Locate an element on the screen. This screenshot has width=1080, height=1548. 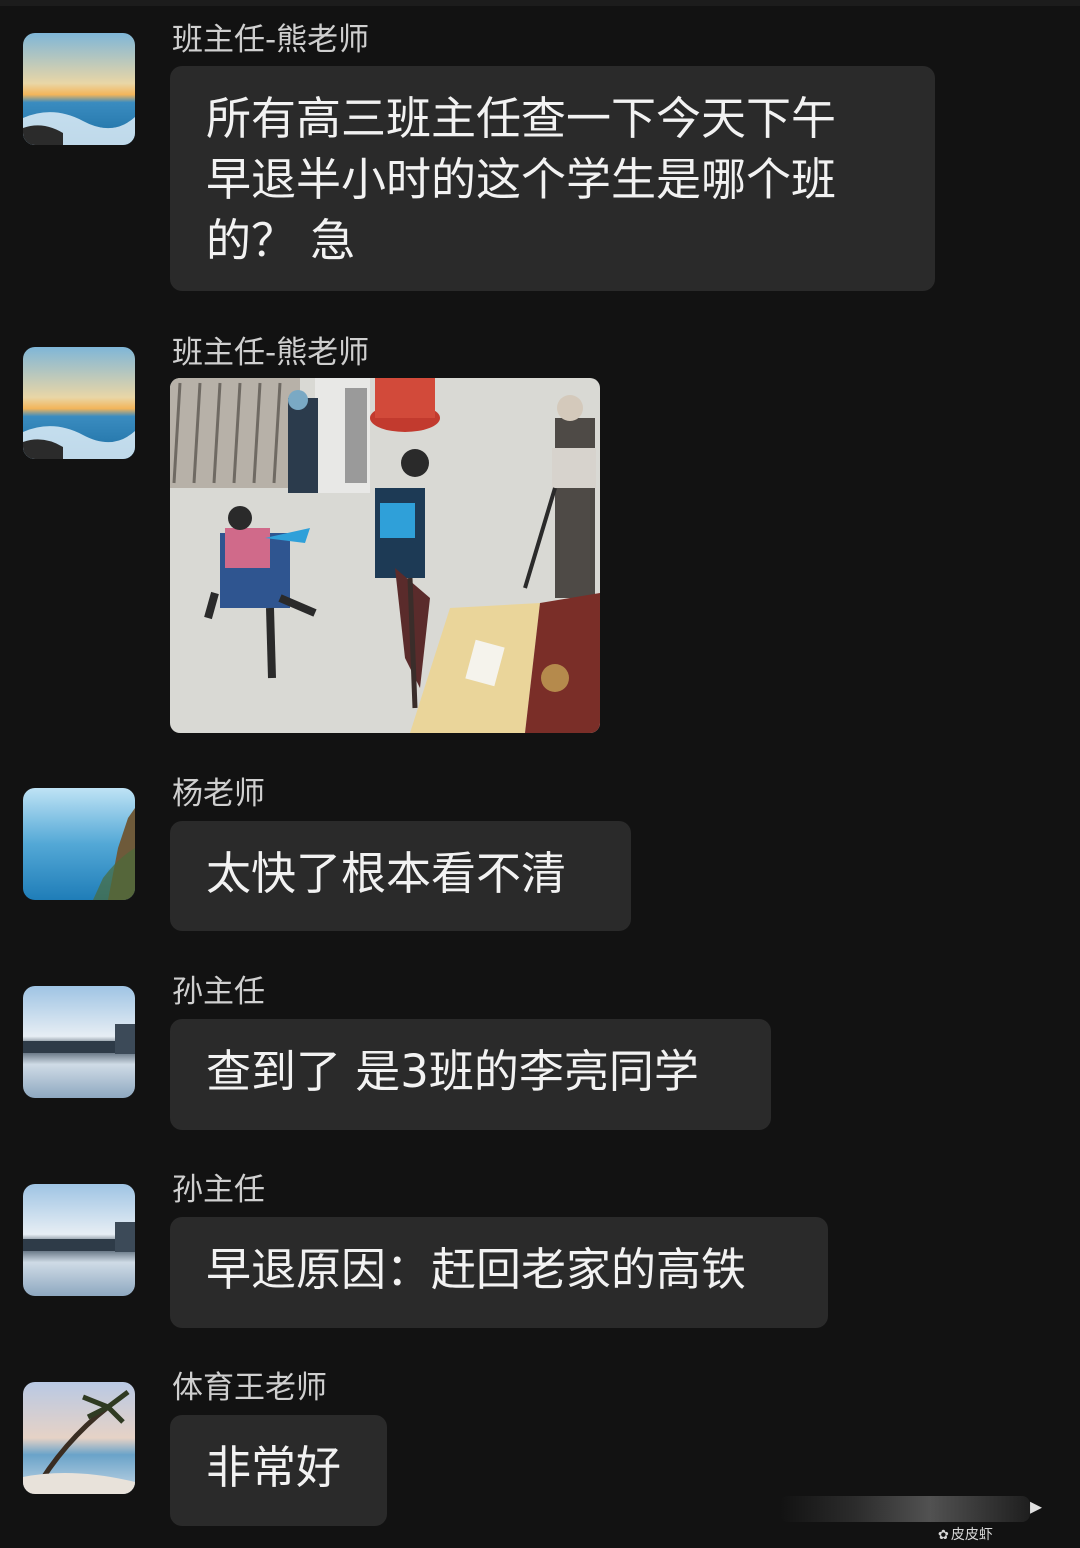
message-bubble: 非常好 is located at coordinates (278, 1470).